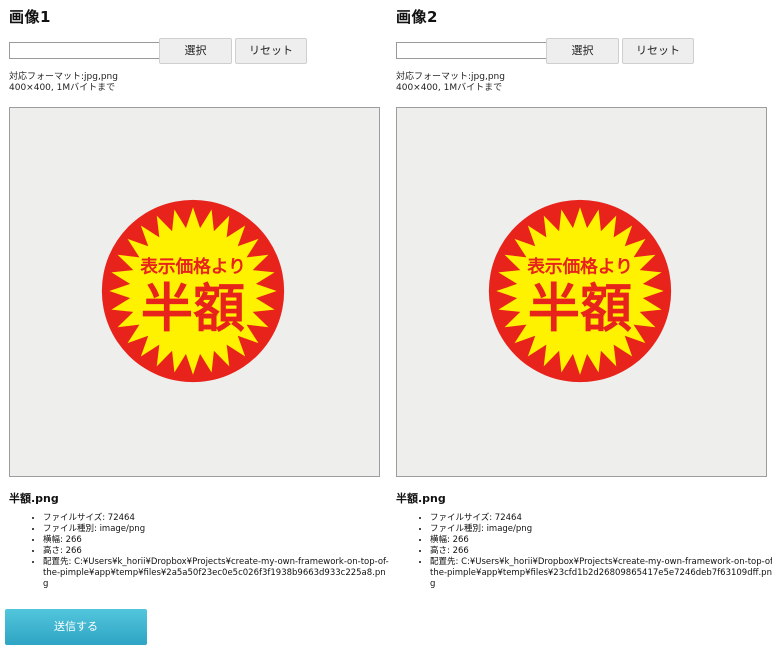 The image size is (772, 649). Describe the element at coordinates (417, 17) in the screenshot. I see `panel-title: 画像2` at that location.